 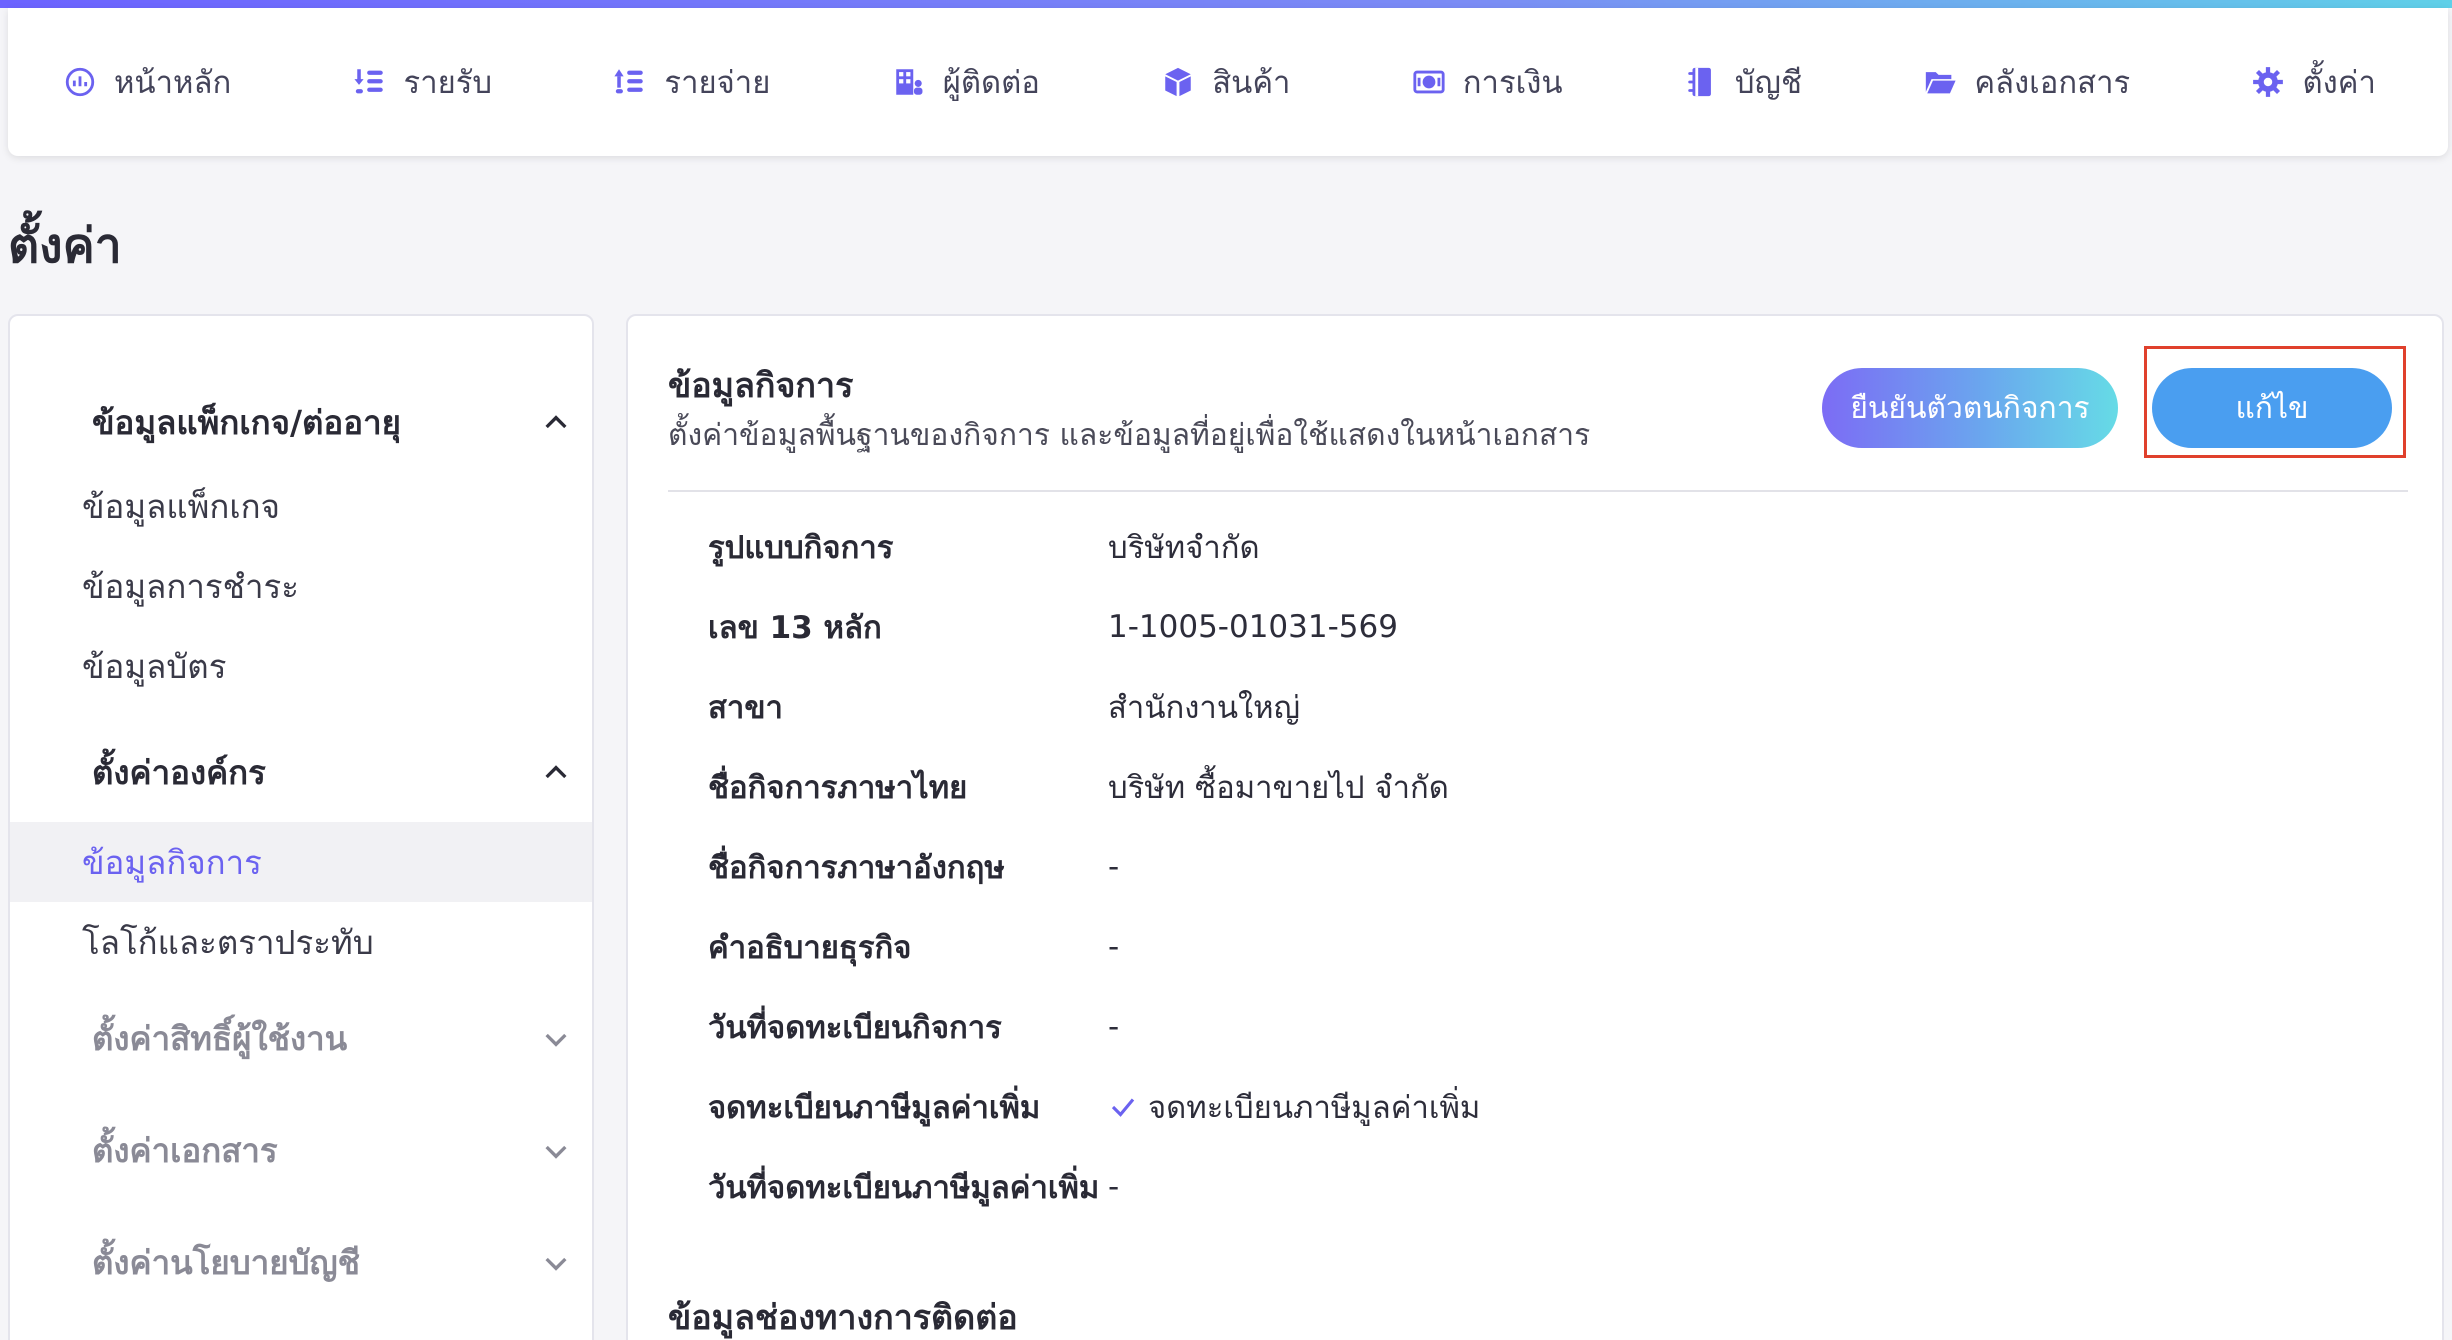 What do you see at coordinates (246, 422) in the screenshot?
I see `sidebar-group-label: ข้อมูลแพ็กเกจ/ต่ออายุ` at bounding box center [246, 422].